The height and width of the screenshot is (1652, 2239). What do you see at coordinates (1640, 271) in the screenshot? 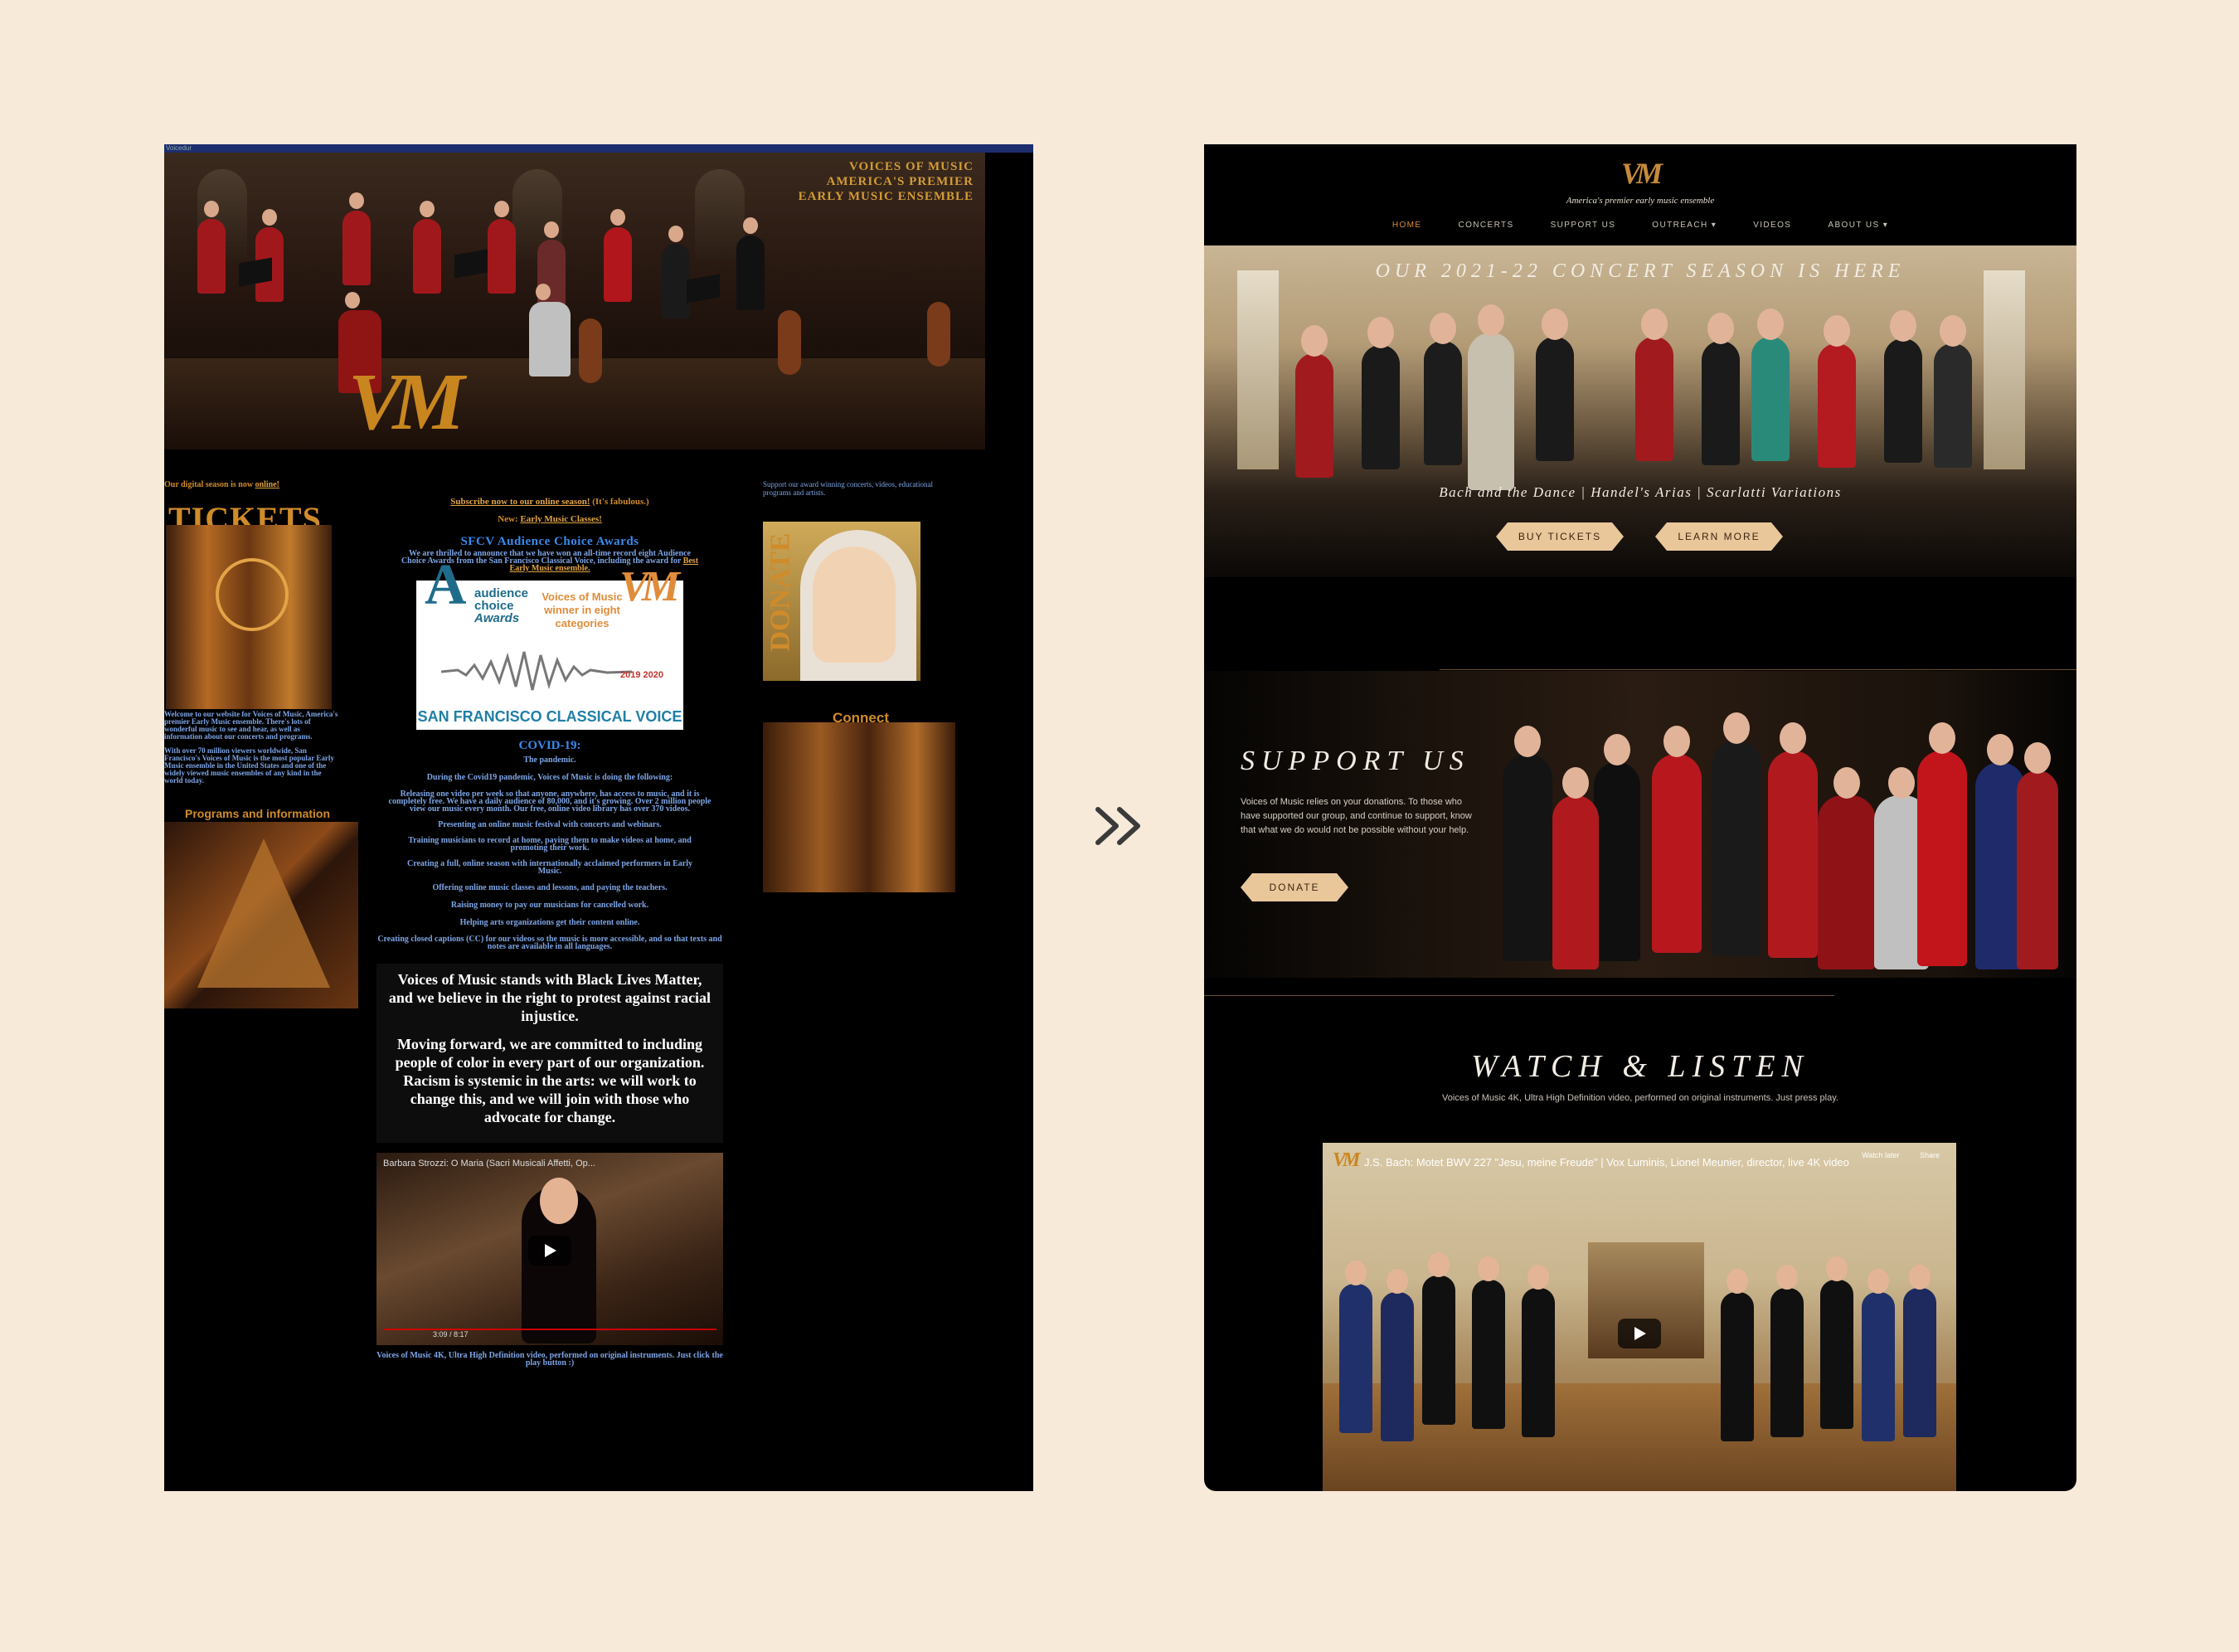
I see `hero-title: OUR 2021-22 CONCERT SEASON IS HERE` at bounding box center [1640, 271].